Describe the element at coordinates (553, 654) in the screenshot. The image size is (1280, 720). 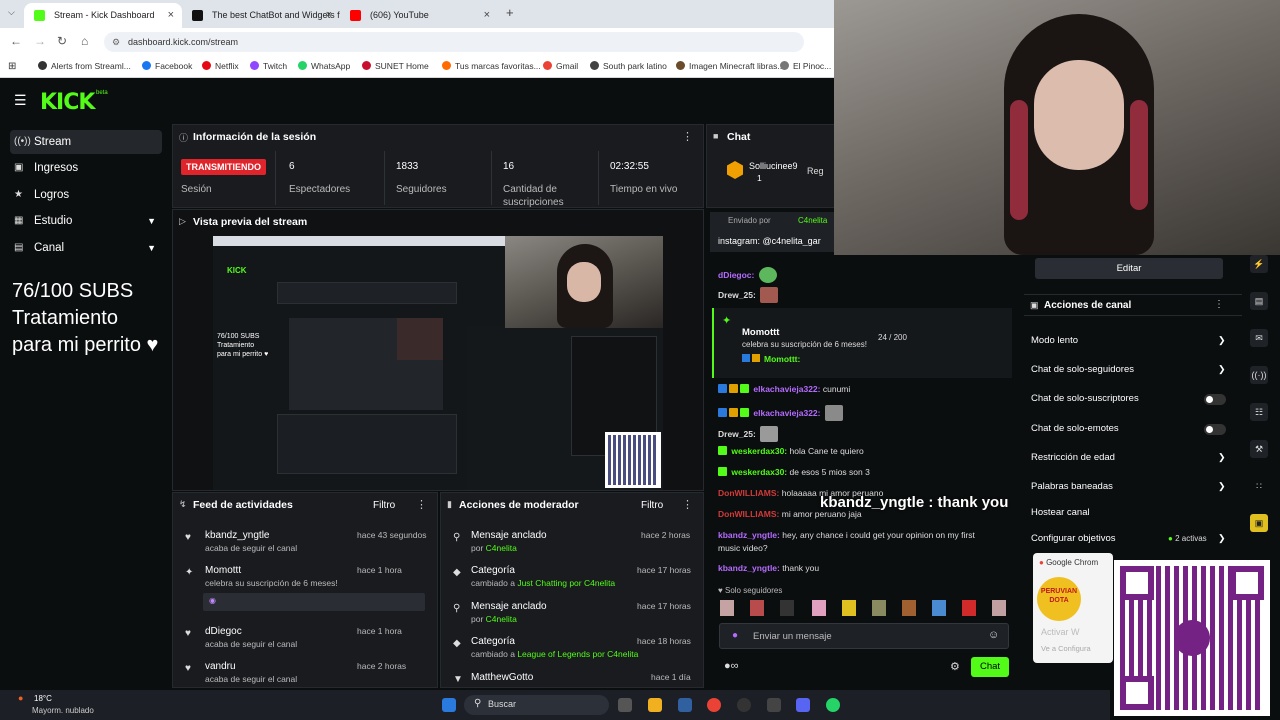
I see `mod-action-highlight: League of Legends` at that location.